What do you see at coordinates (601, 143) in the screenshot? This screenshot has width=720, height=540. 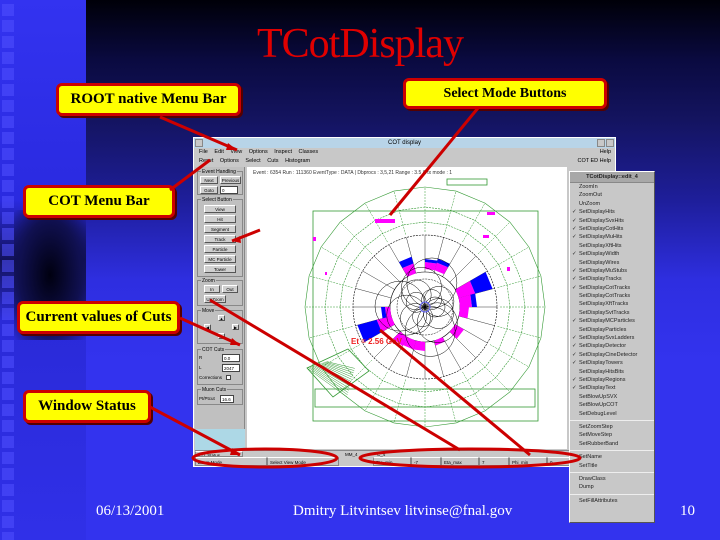 I see `minimize-button` at bounding box center [601, 143].